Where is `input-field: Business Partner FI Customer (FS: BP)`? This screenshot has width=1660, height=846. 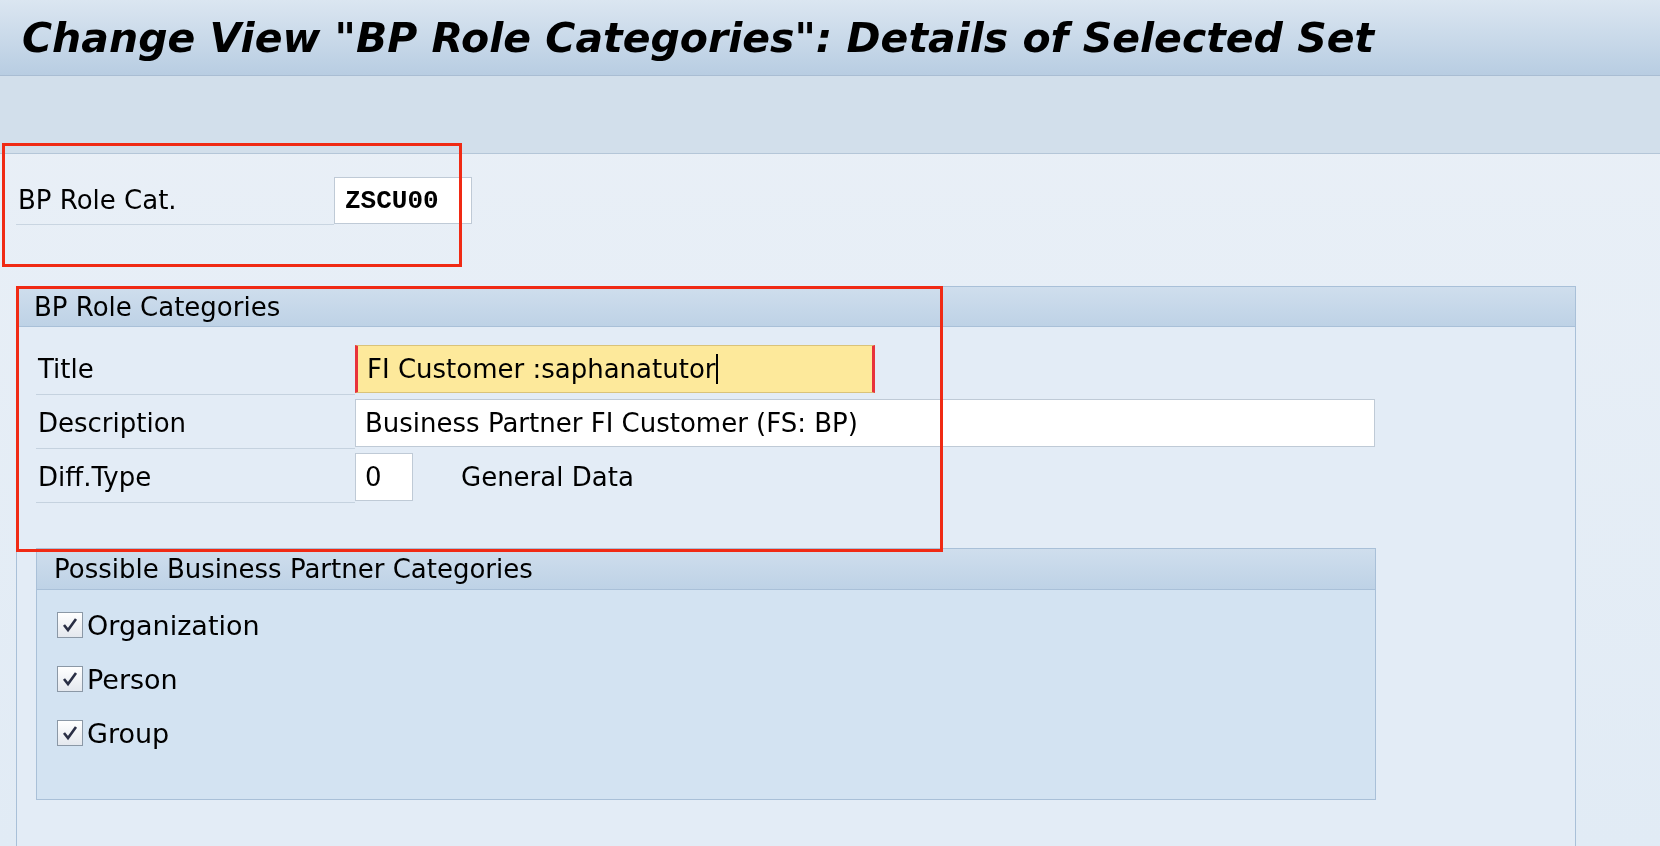 input-field: Business Partner FI Customer (FS: BP) is located at coordinates (865, 423).